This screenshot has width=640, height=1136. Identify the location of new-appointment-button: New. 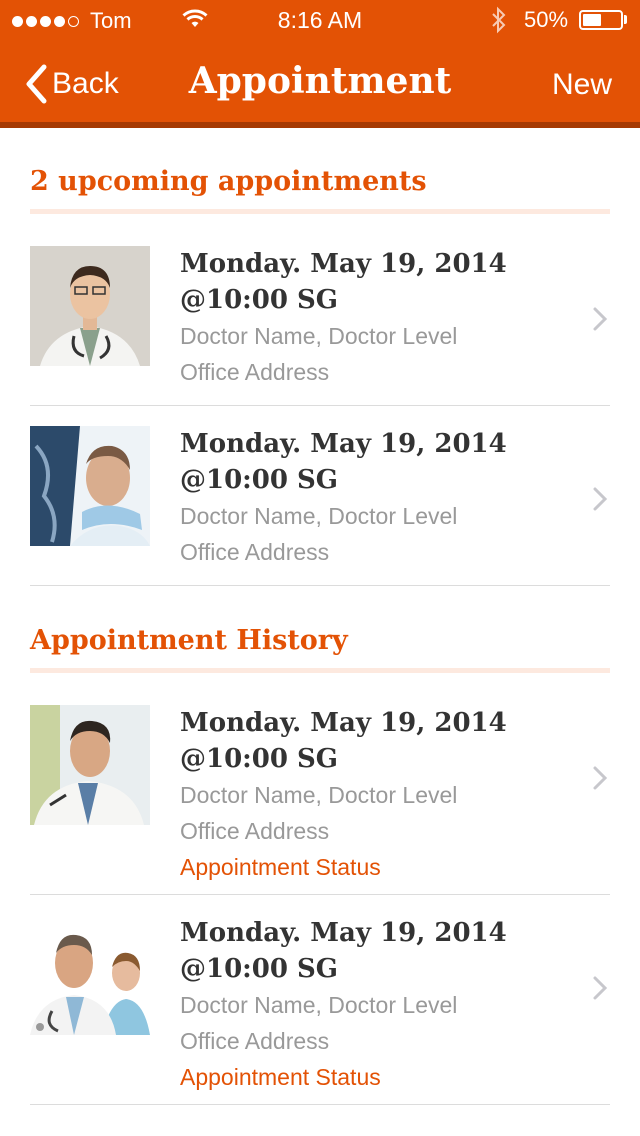
(582, 85).